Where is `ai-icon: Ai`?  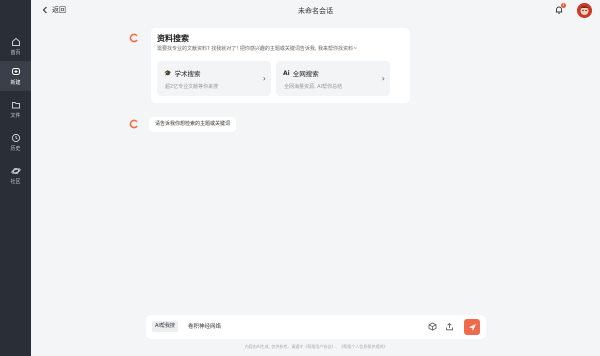
ai-icon: Ai is located at coordinates (286, 73).